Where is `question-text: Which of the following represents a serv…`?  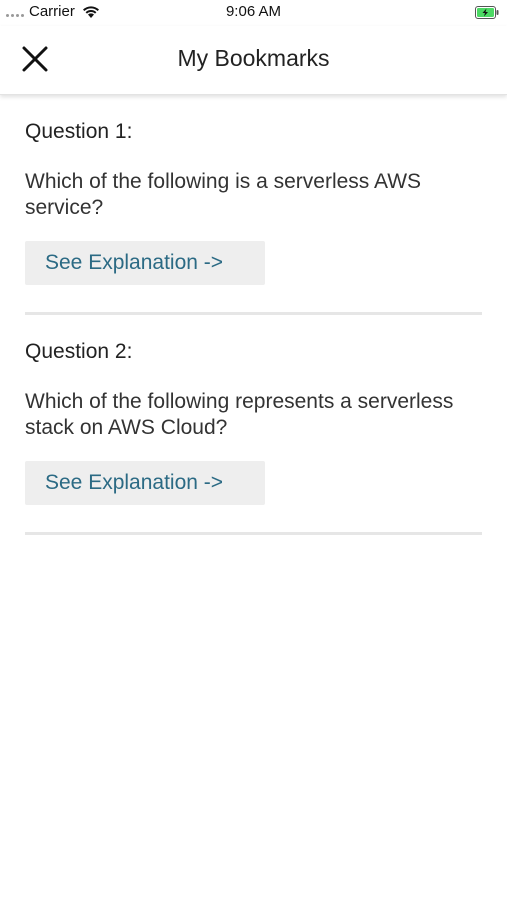
question-text: Which of the following represents a serv… is located at coordinates (239, 414).